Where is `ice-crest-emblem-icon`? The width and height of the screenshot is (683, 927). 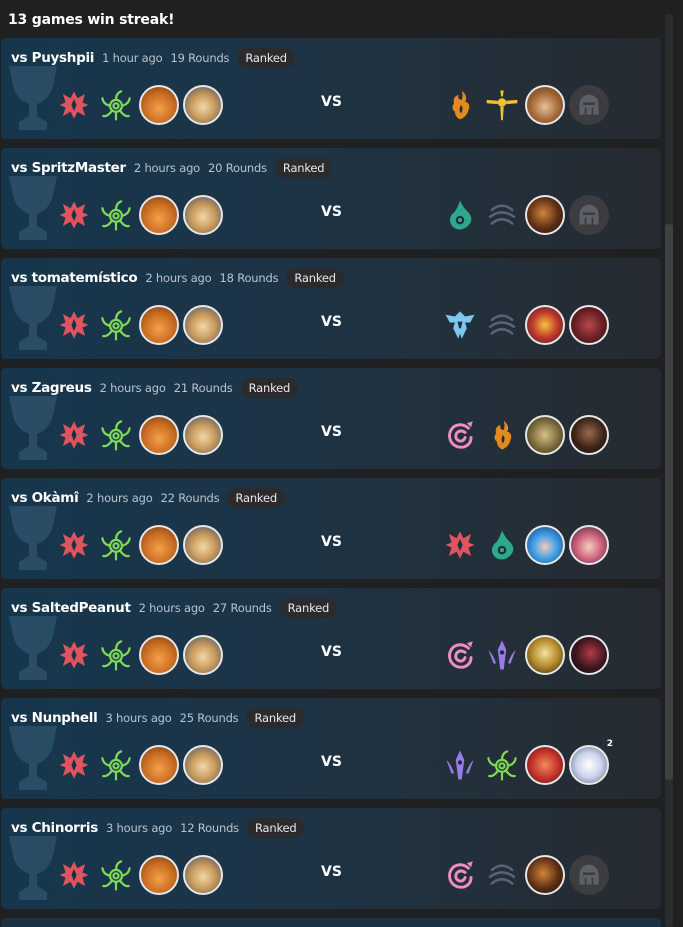 ice-crest-emblem-icon is located at coordinates (460, 325).